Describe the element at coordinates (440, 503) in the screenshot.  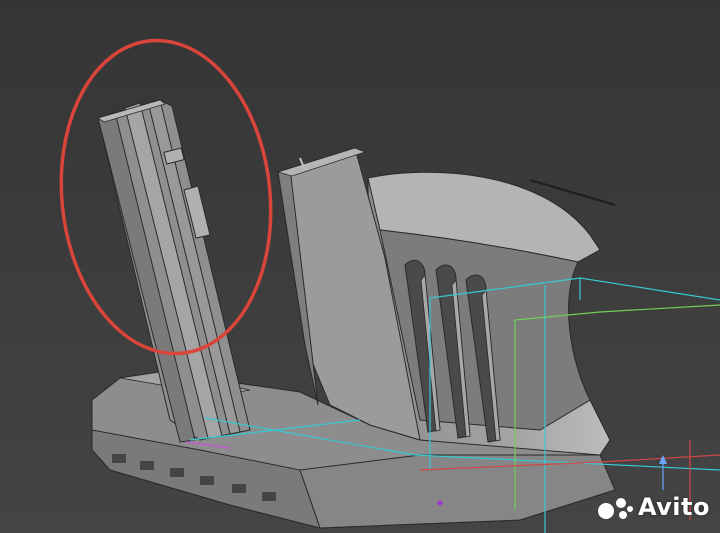
I see `pivot-point` at that location.